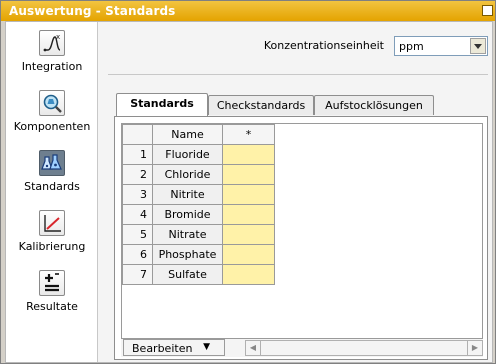 The height and width of the screenshot is (364, 496). What do you see at coordinates (137, 214) in the screenshot?
I see `row-number: 4` at bounding box center [137, 214].